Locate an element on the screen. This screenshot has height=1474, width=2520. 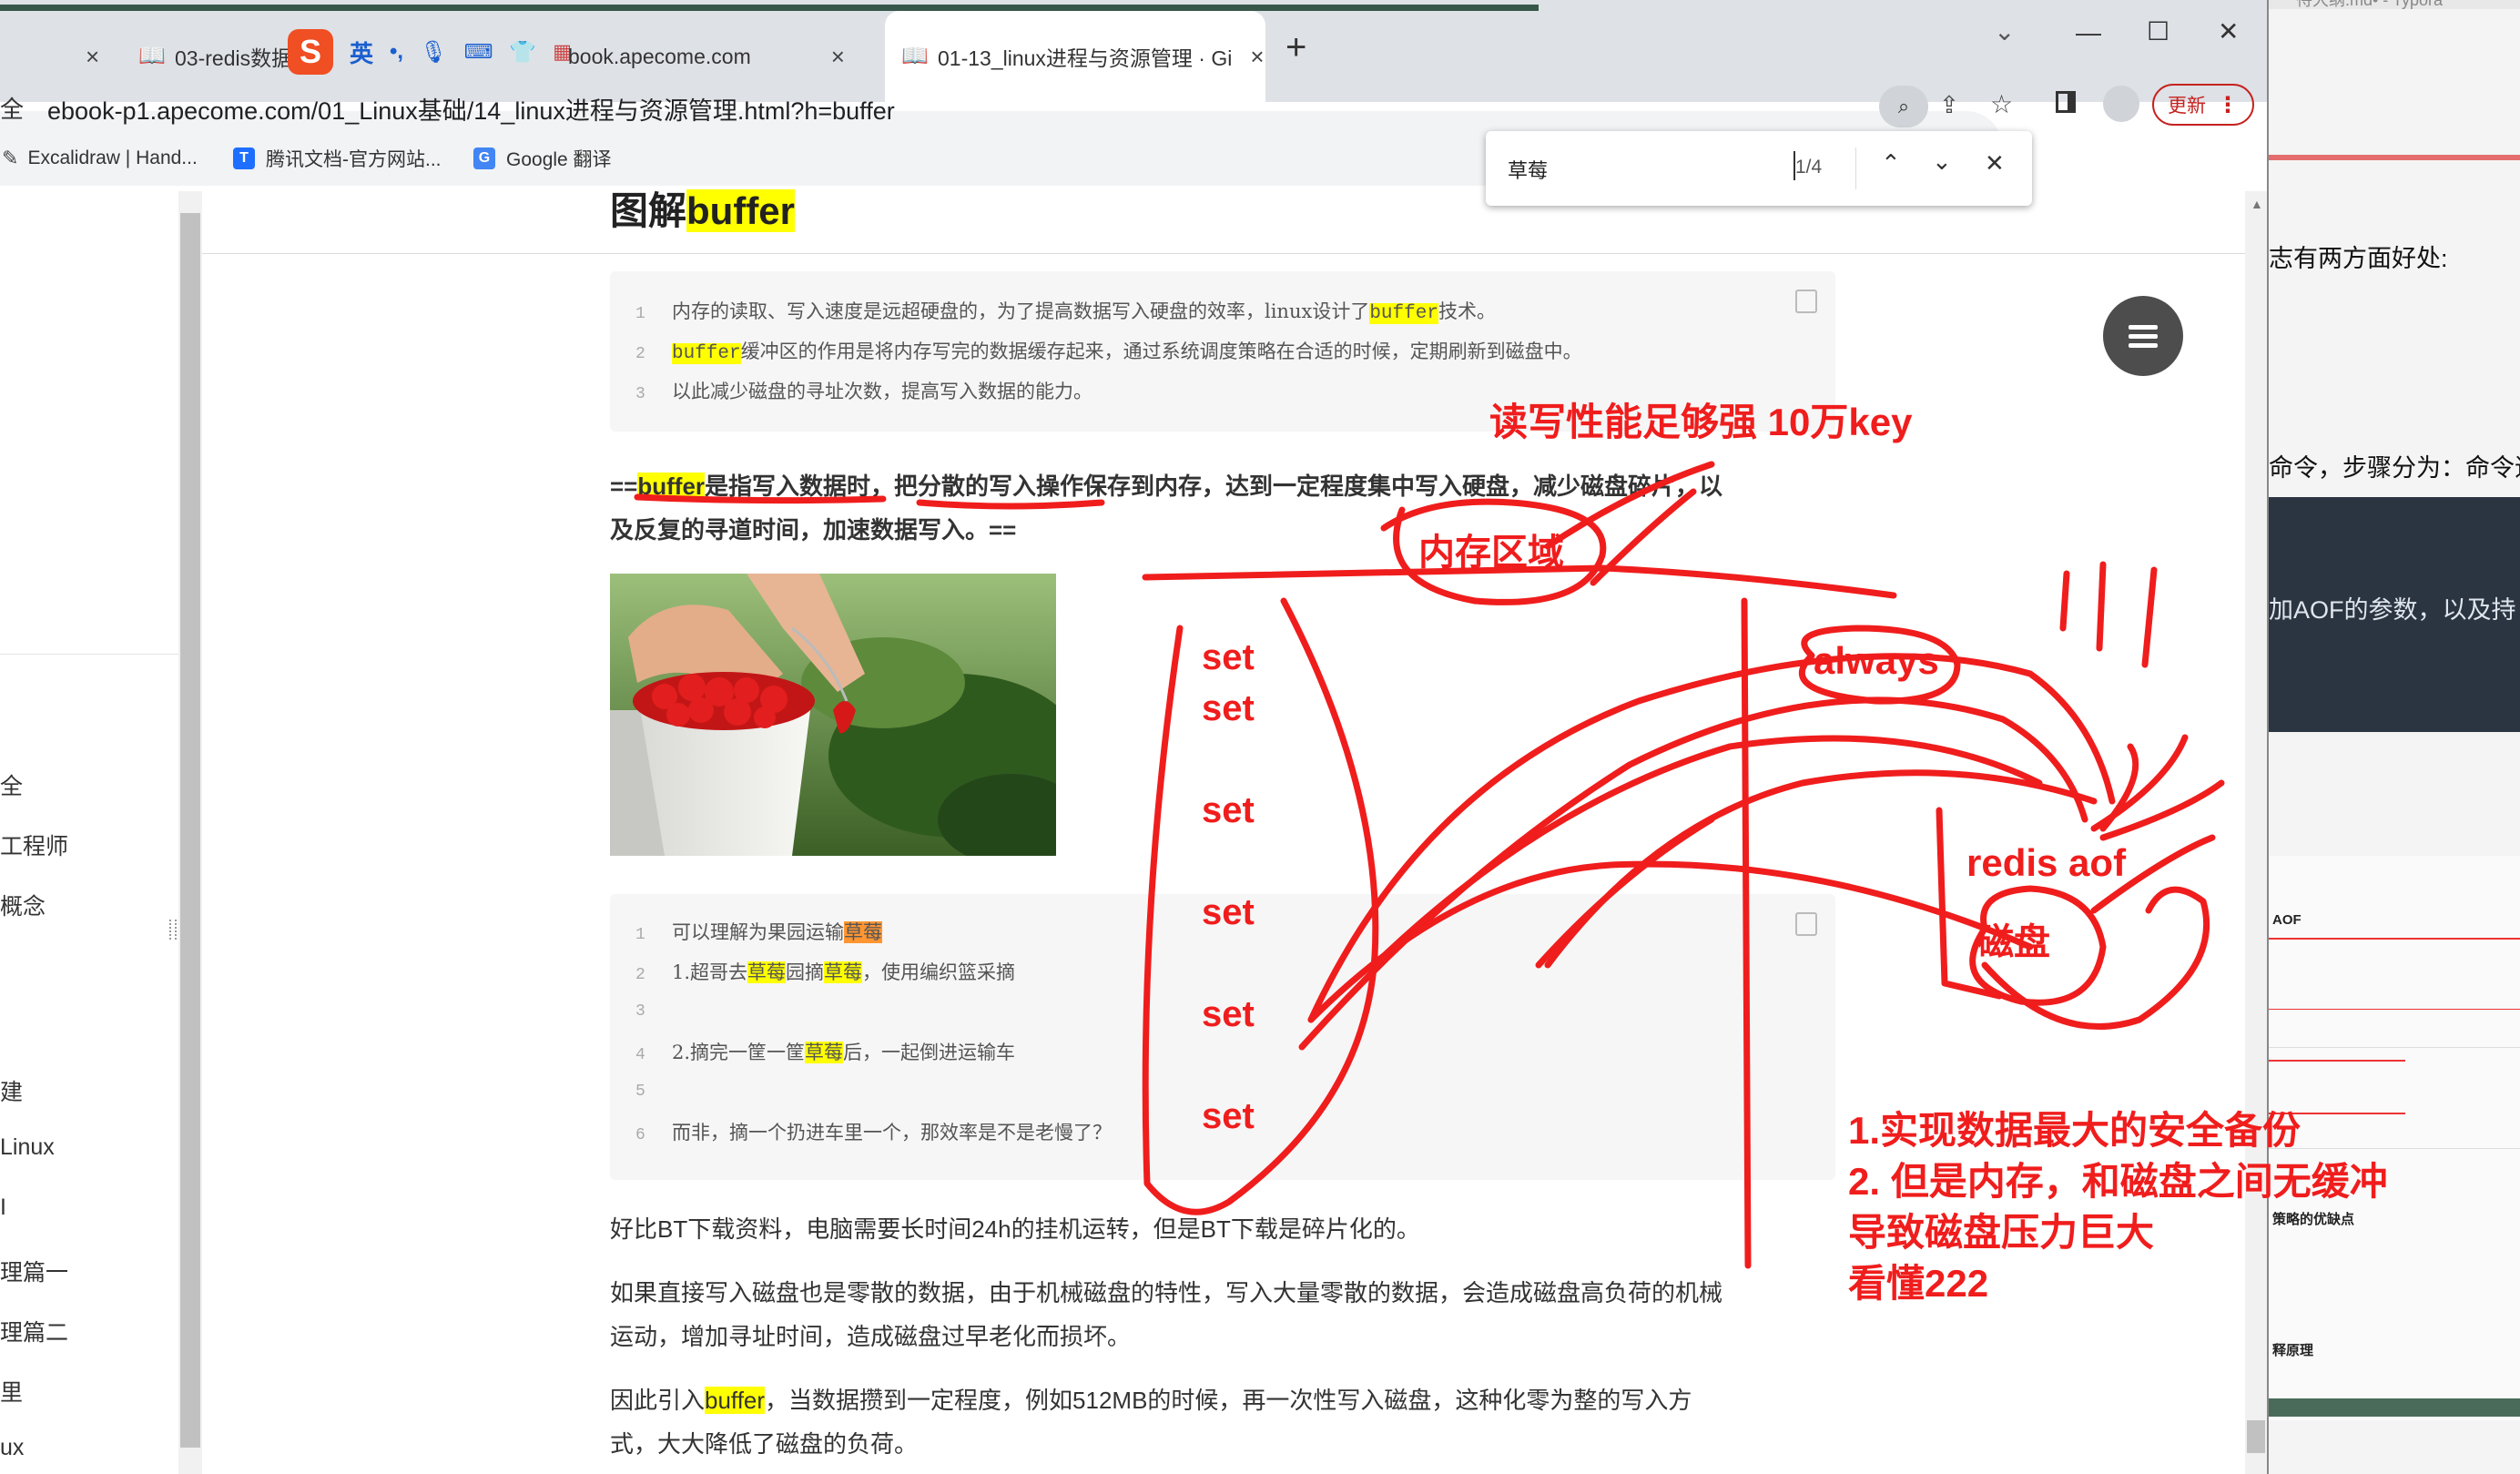
set-bracket-stroke is located at coordinates (1261, 906).